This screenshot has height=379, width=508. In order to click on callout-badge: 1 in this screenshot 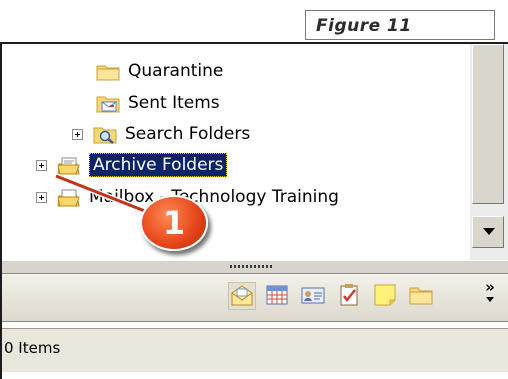, I will do `click(174, 223)`.